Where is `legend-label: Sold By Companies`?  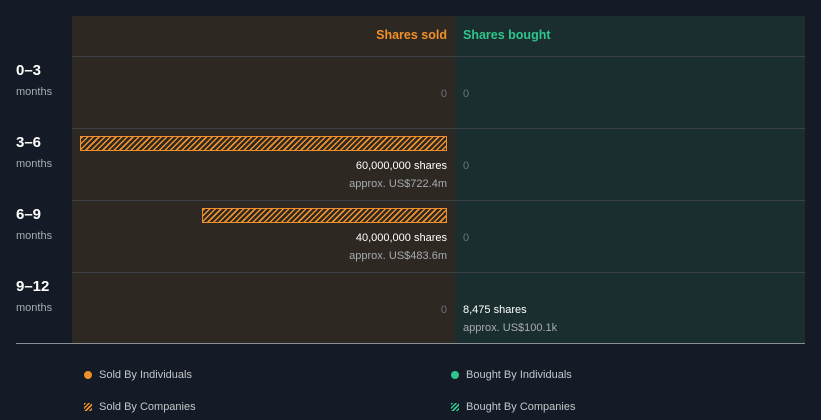 legend-label: Sold By Companies is located at coordinates (147, 407).